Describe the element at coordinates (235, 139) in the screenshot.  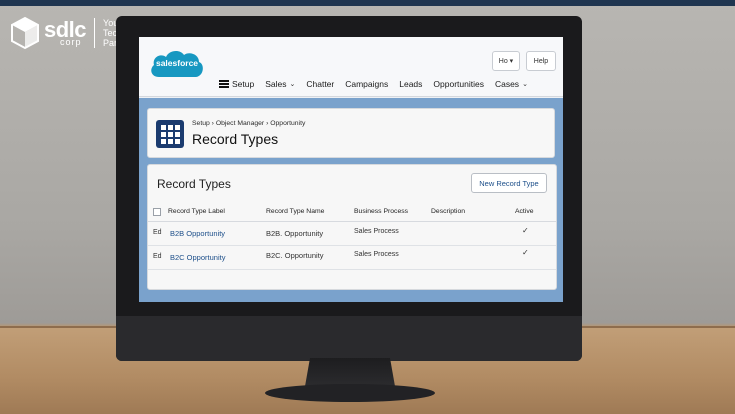
I see `page-title: Record Types` at that location.